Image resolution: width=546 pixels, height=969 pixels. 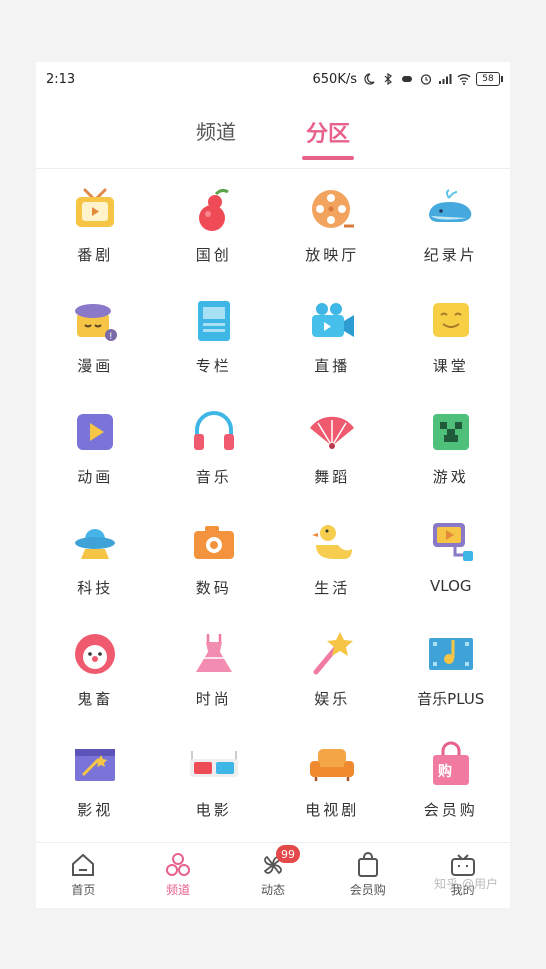 I want to click on clapper-icon, so click(x=95, y=765).